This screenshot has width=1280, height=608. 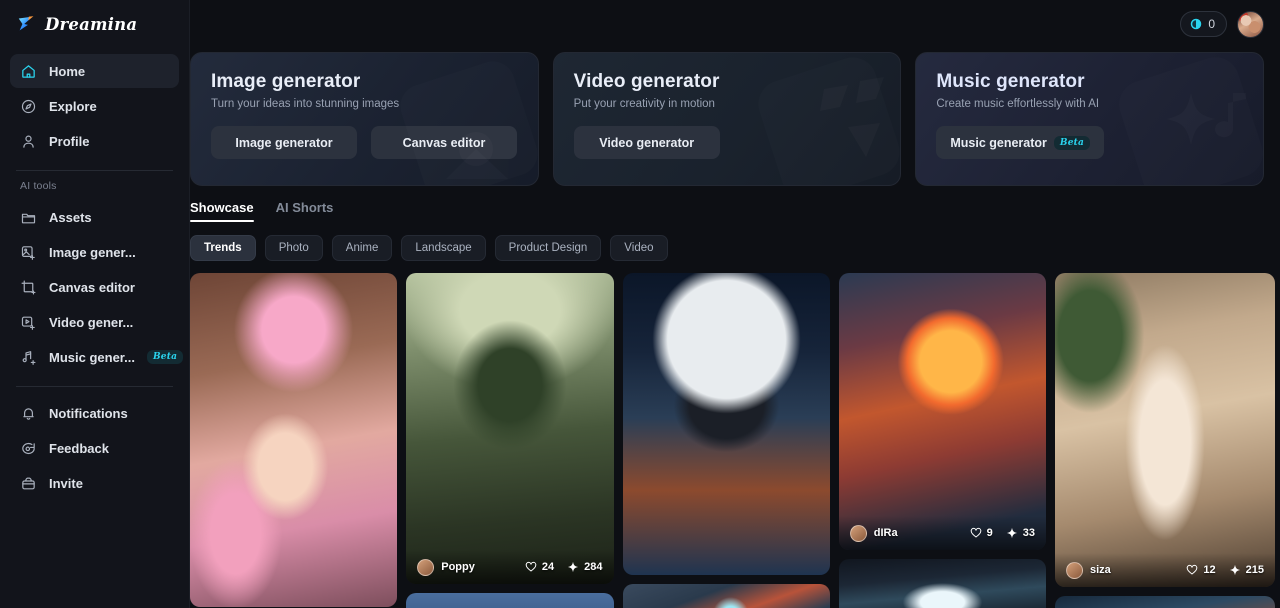 I want to click on chip-trends: Trends, so click(x=223, y=248).